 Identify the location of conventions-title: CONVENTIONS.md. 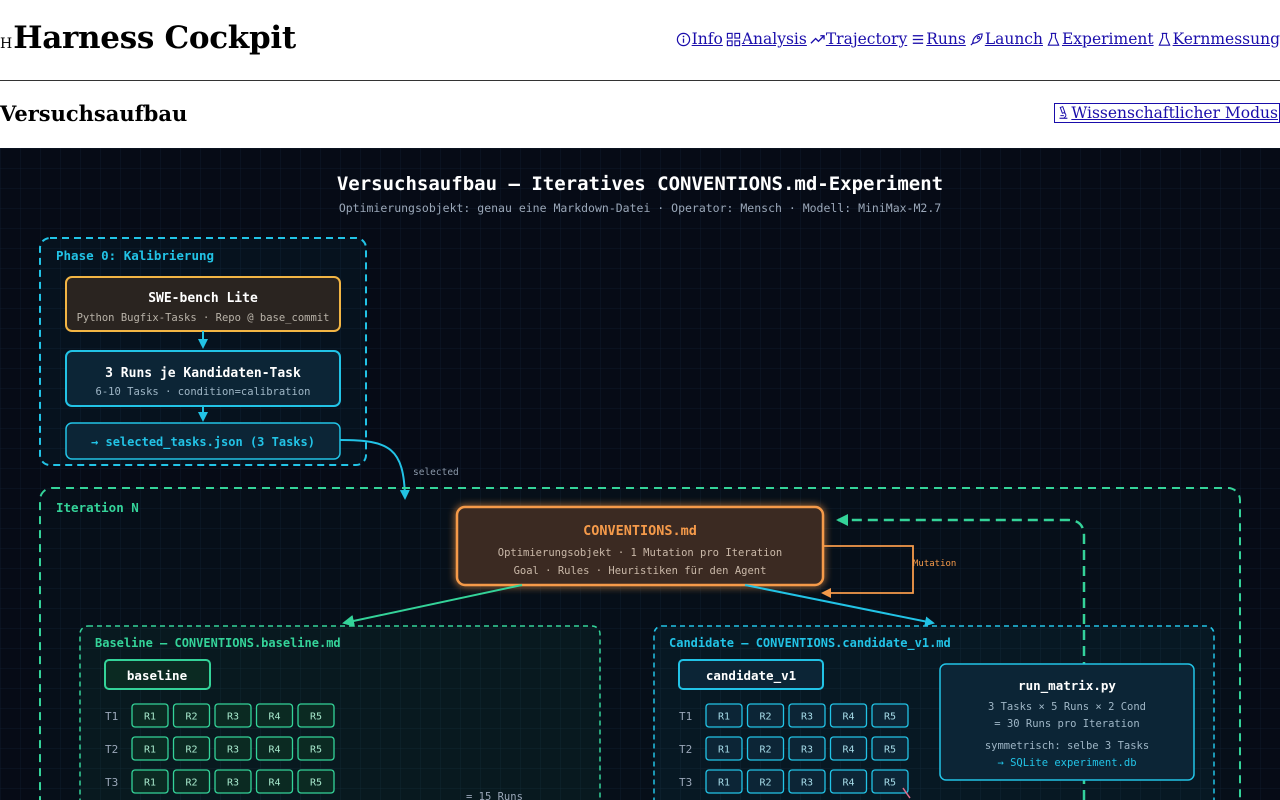
(640, 531).